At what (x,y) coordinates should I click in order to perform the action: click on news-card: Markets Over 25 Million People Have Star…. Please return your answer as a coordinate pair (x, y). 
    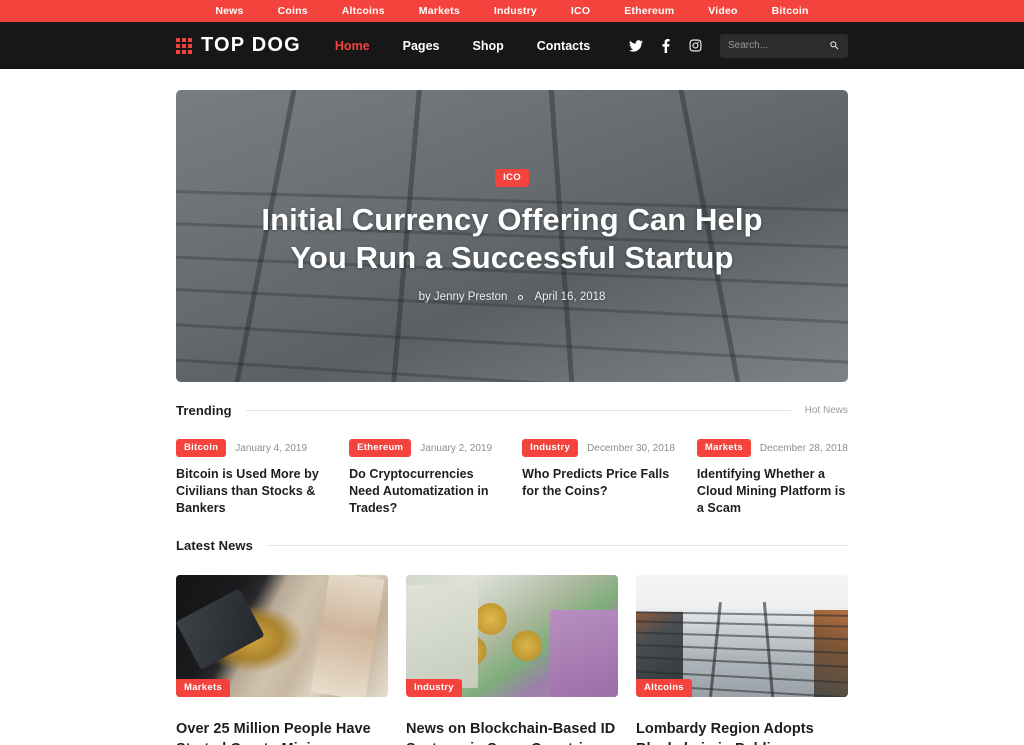
    Looking at the image, I should click on (282, 660).